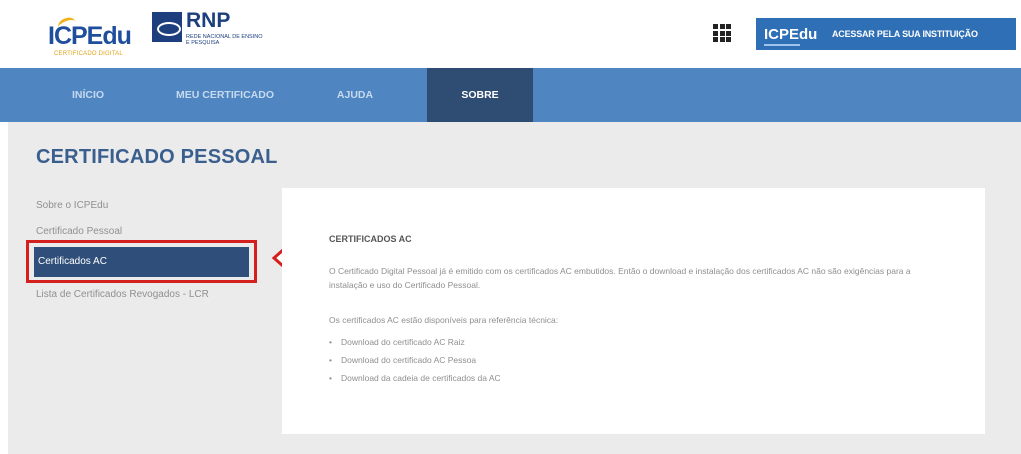 The image size is (1021, 454). I want to click on institution-login-button: ICPEdu ACESSAR PELA SUA INSTITUIÇÃO, so click(886, 34).